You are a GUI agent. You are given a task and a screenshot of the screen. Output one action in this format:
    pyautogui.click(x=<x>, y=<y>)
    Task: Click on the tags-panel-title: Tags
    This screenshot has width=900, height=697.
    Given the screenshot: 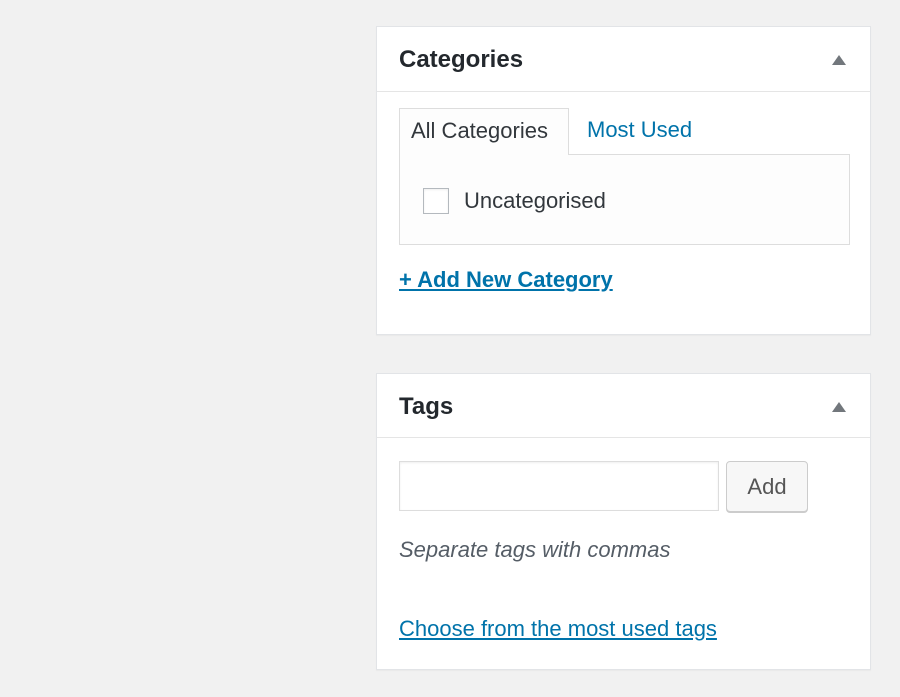 What is the action you would take?
    pyautogui.click(x=426, y=406)
    